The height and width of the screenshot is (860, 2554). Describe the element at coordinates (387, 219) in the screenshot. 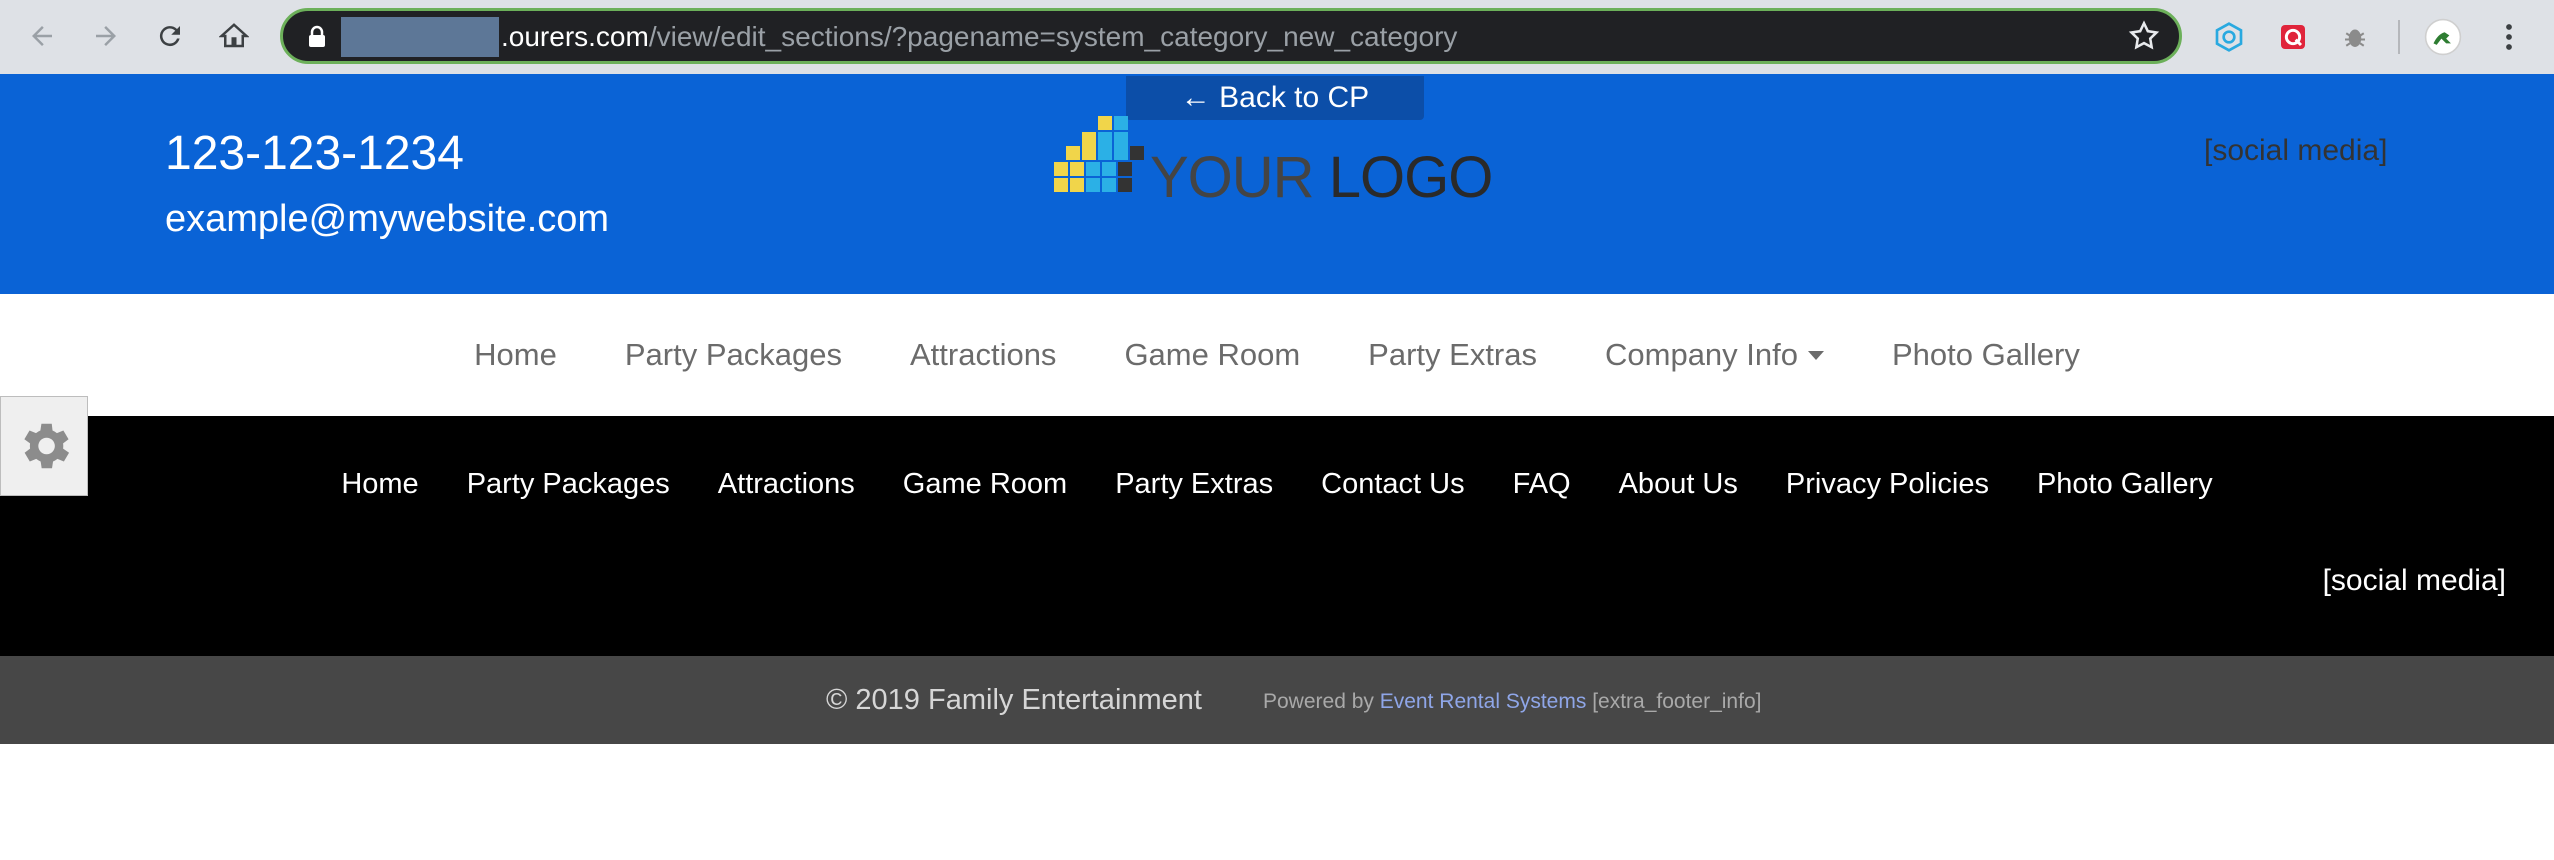

I see `email-address: example@mywebsite.com` at that location.